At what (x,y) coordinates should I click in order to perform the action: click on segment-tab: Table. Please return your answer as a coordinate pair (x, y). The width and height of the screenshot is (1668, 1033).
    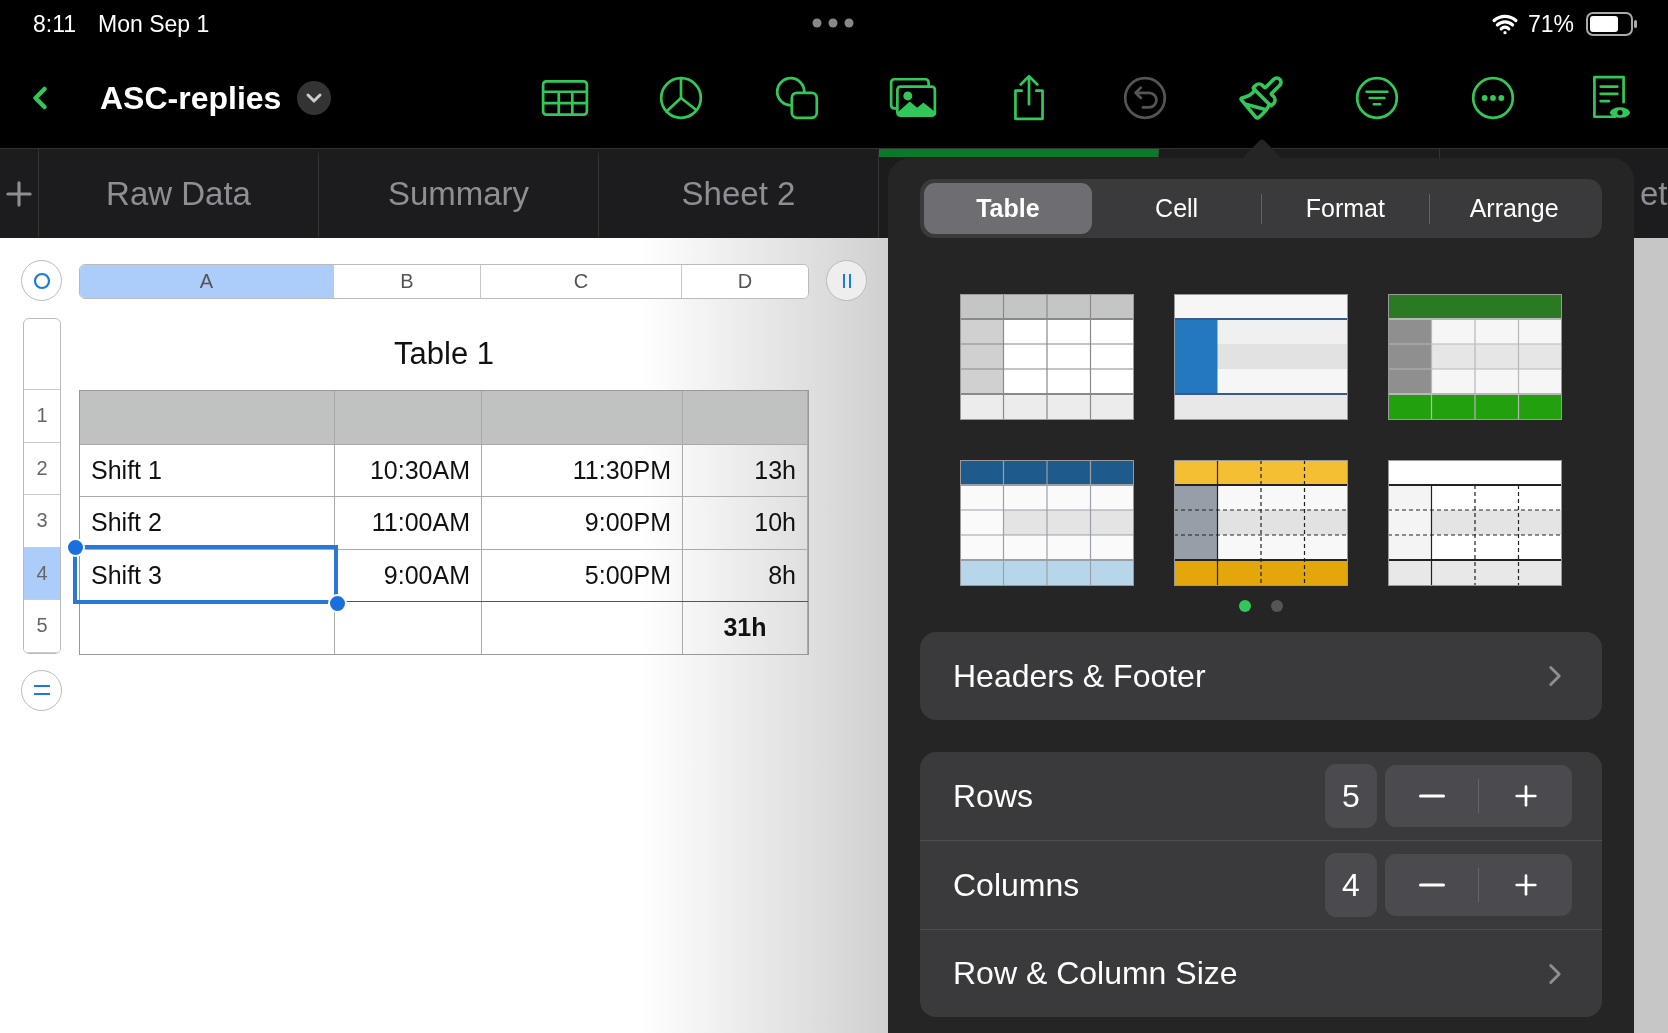
    Looking at the image, I should click on (1008, 208).